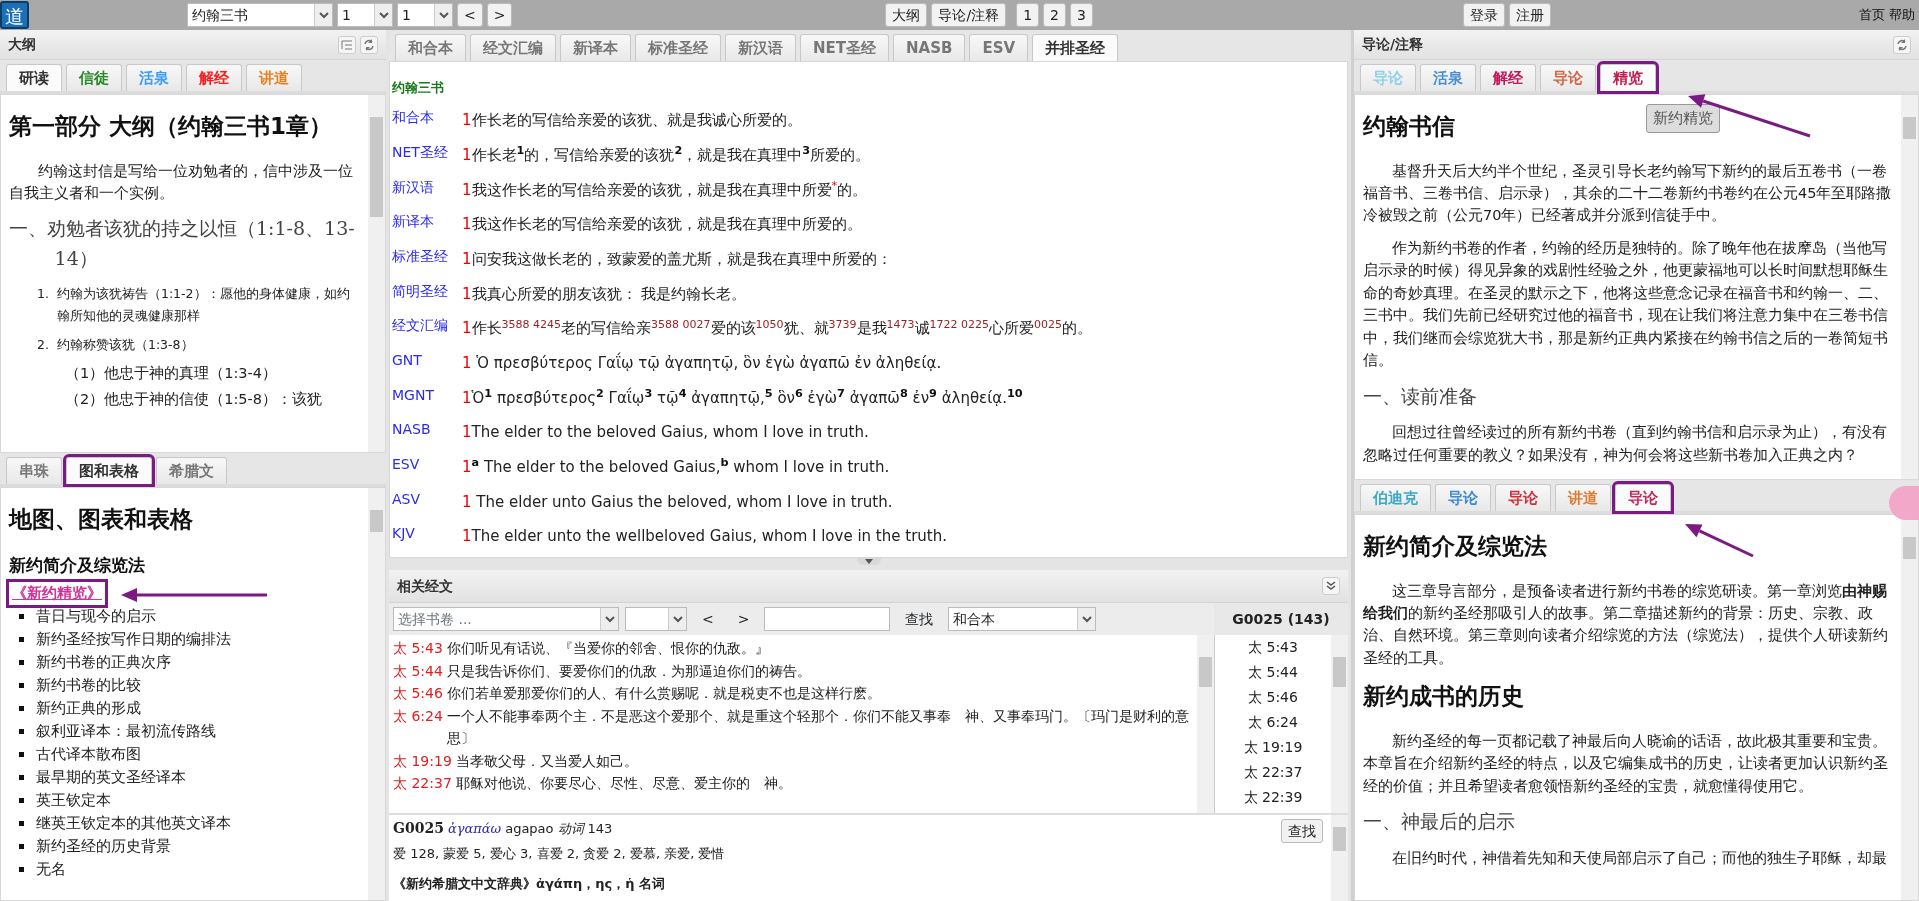 The height and width of the screenshot is (901, 1919). Describe the element at coordinates (427, 263) in the screenshot. I see `version-link: 标准圣经` at that location.